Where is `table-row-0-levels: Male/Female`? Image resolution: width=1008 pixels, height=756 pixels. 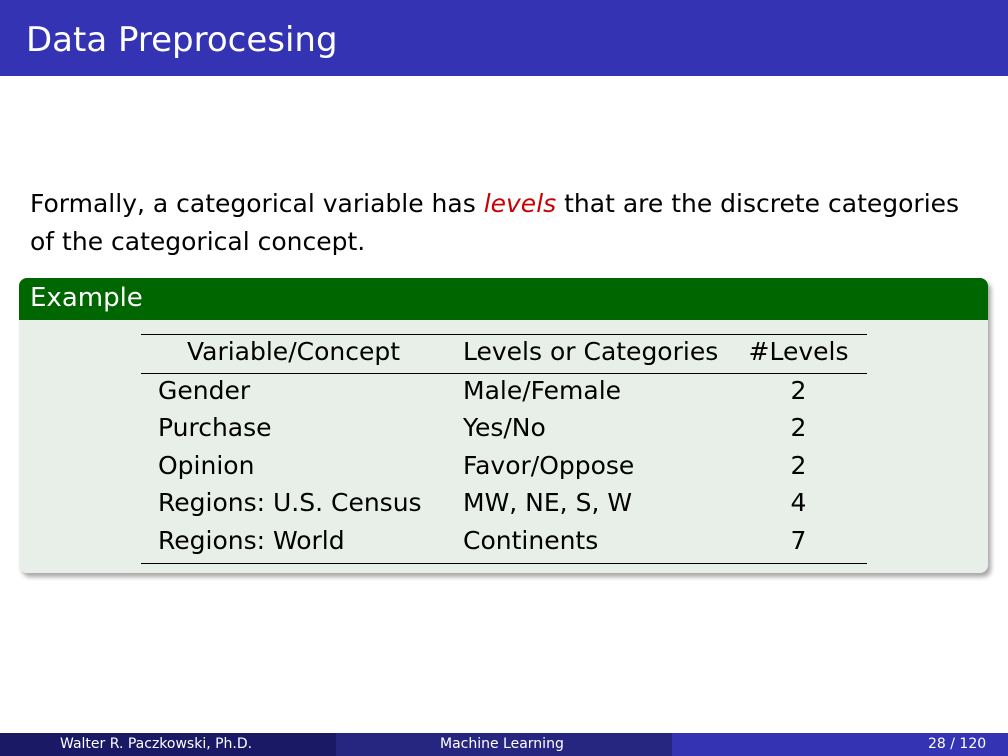
table-row-0-levels: Male/Female is located at coordinates (542, 390).